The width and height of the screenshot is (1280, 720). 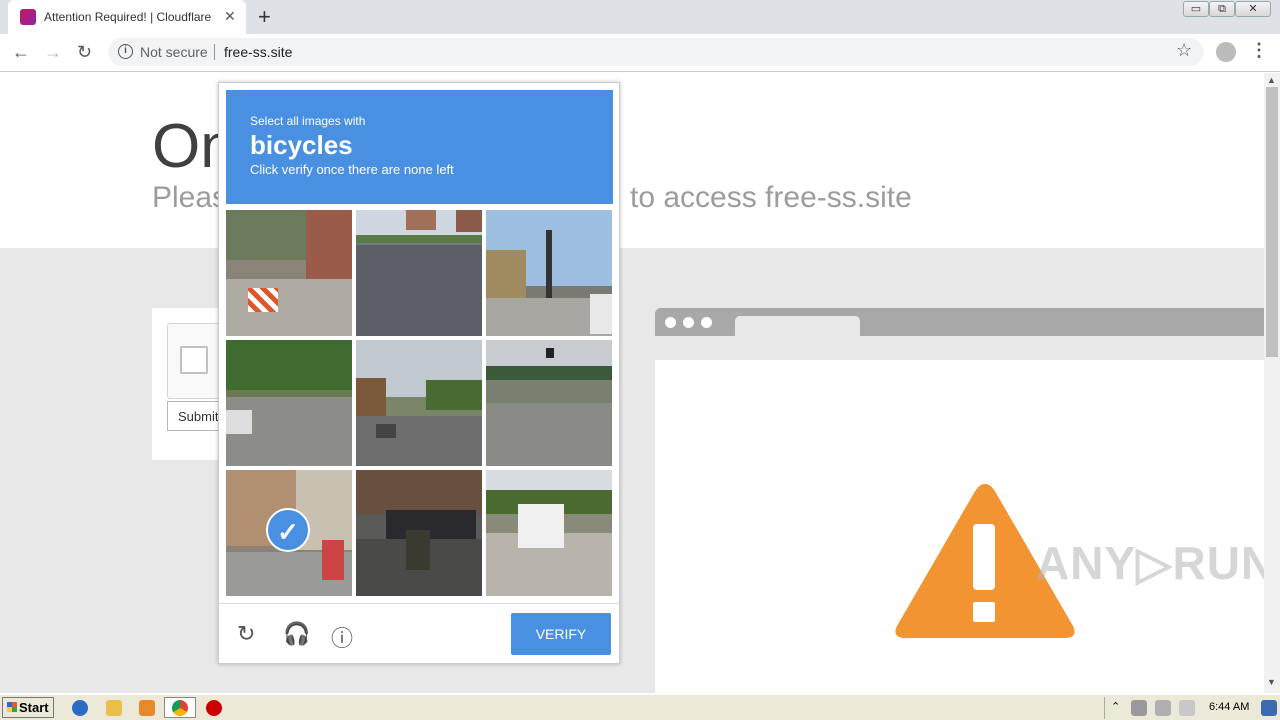 What do you see at coordinates (797, 326) in the screenshot?
I see `illustration-tab` at bounding box center [797, 326].